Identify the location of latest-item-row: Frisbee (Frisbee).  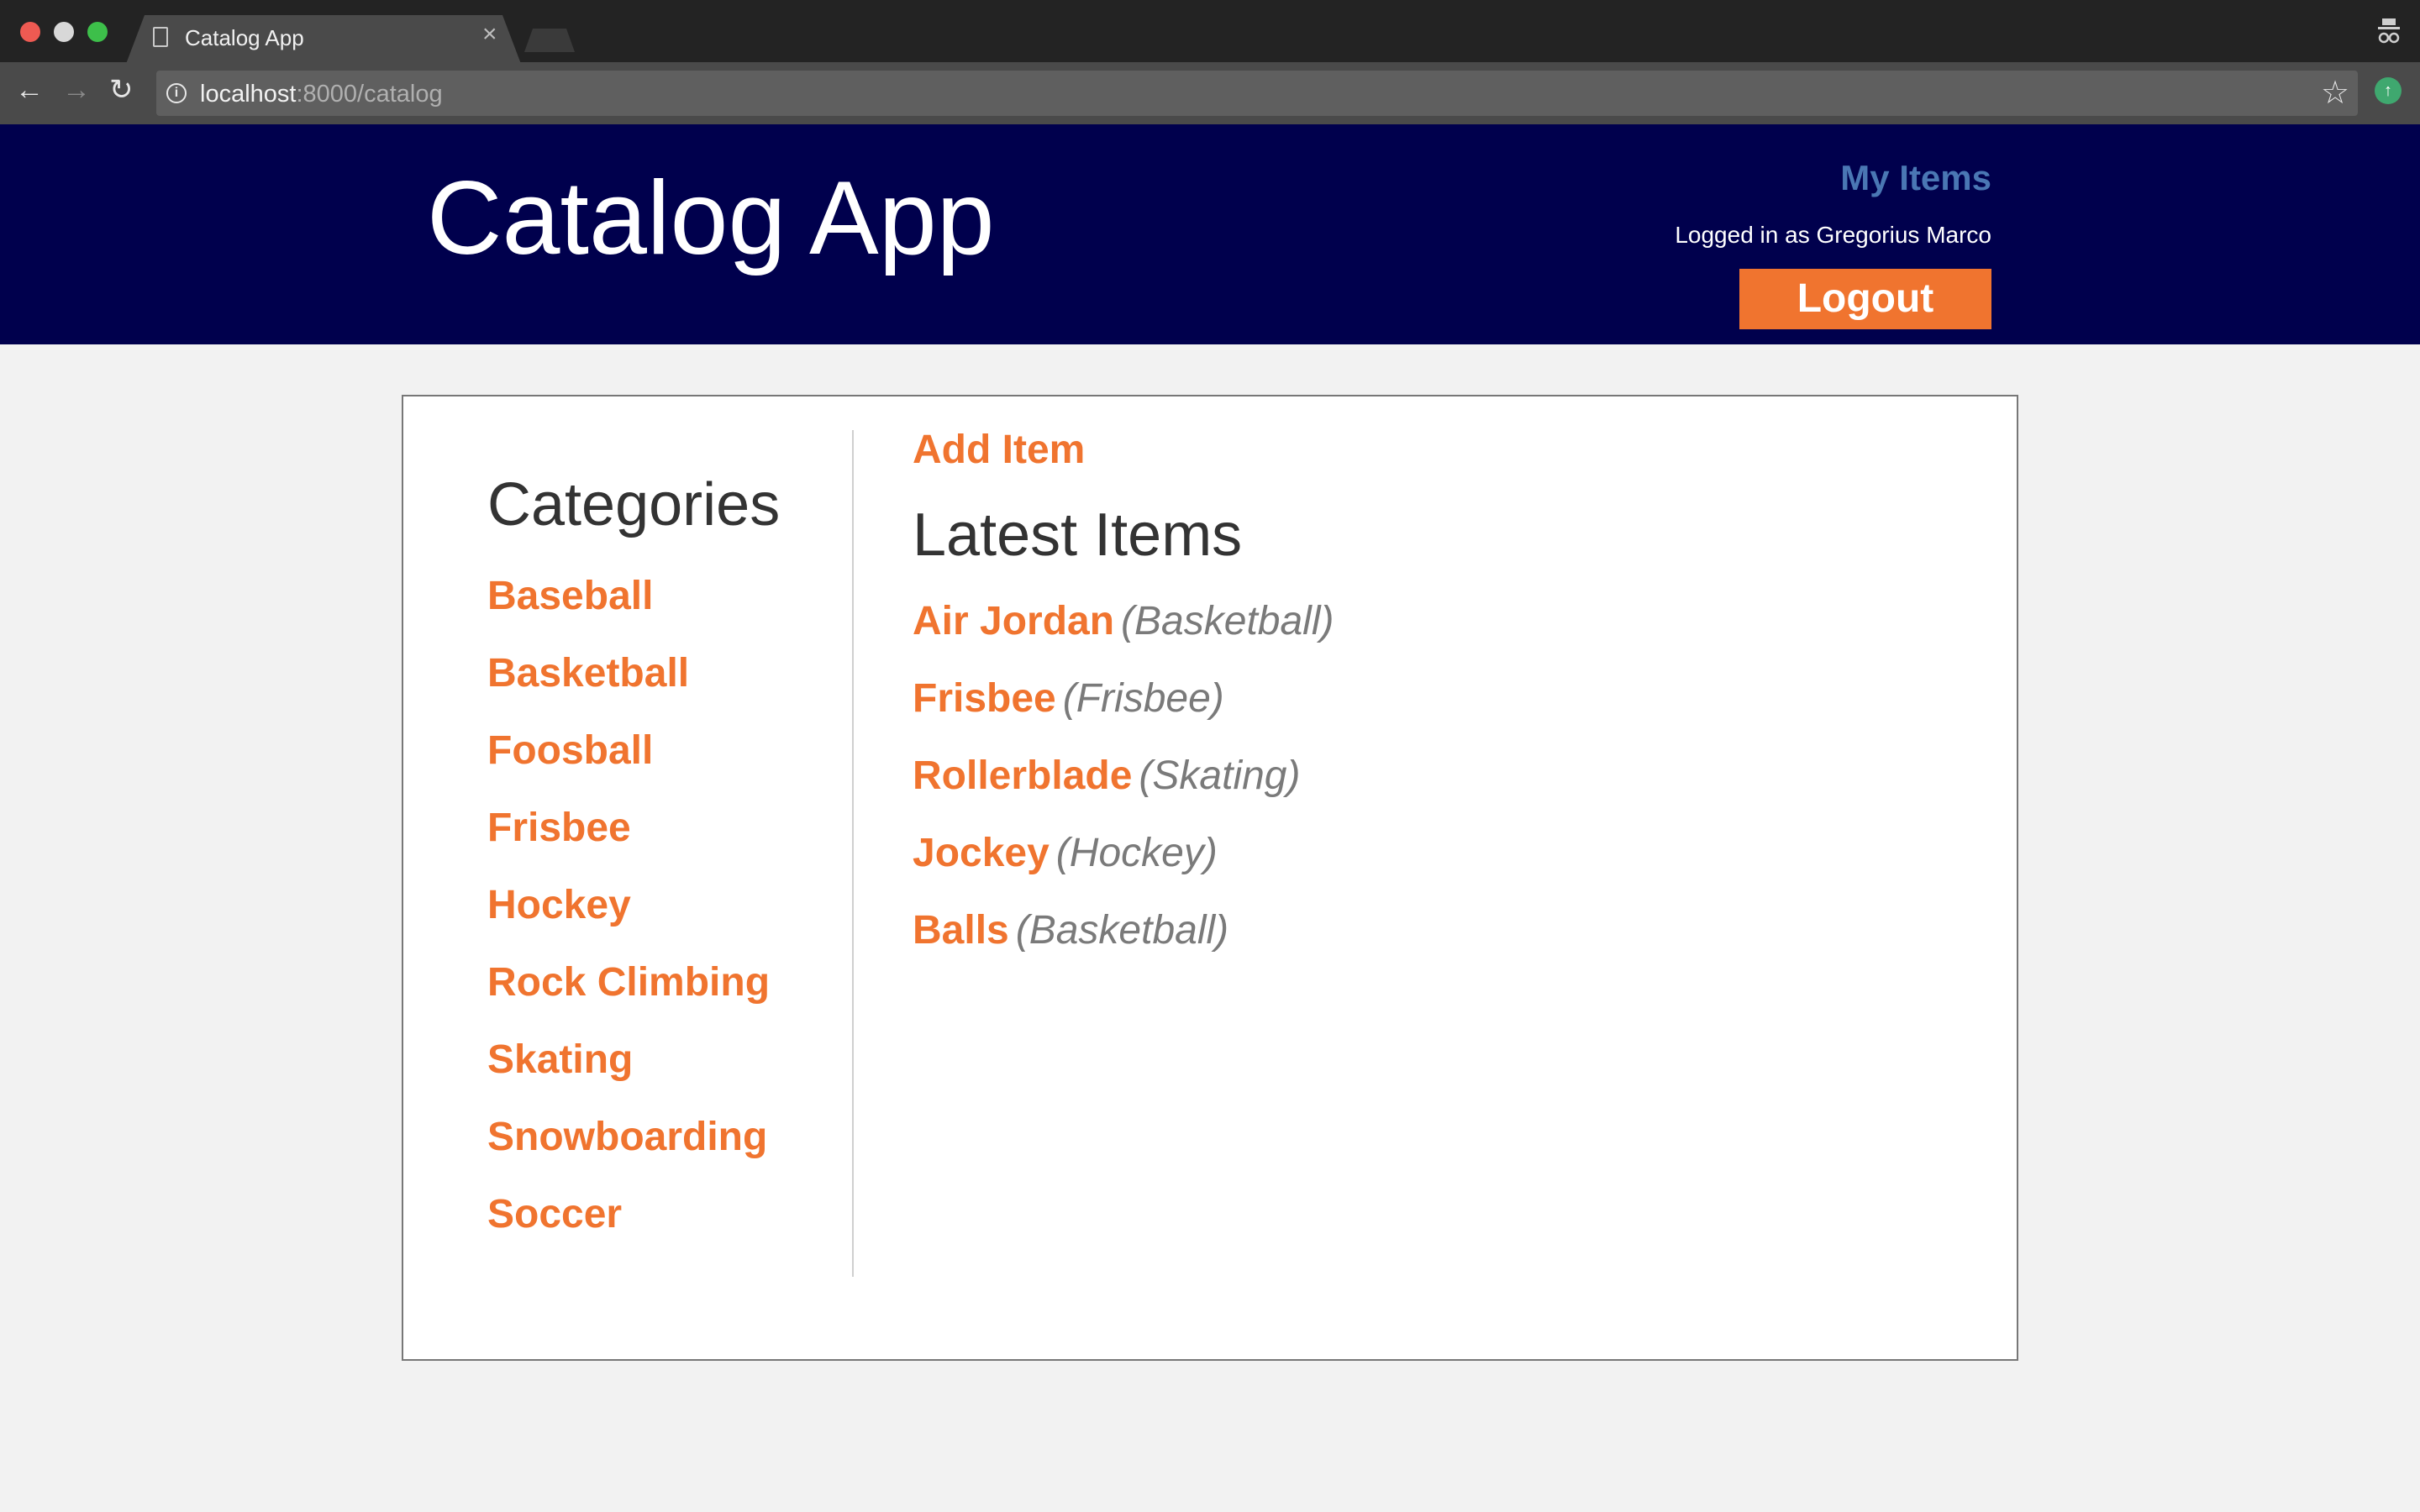
(1417, 699).